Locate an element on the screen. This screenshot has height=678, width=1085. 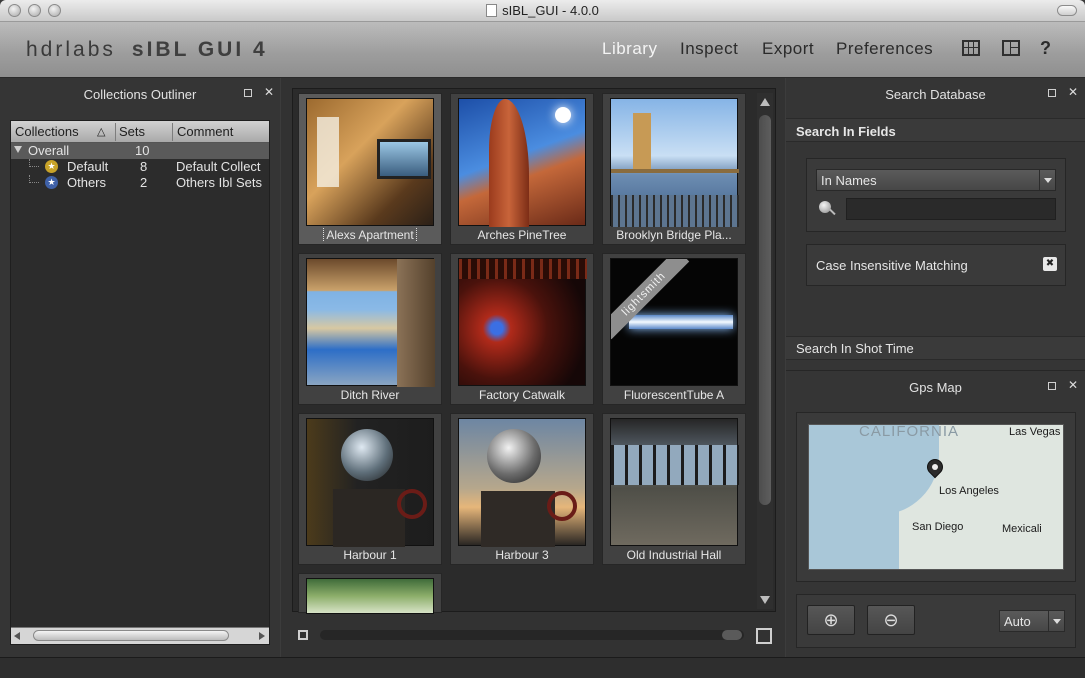
library-item-old-industrial-hall: Old Industrial Hall is located at coordinates (674, 489).